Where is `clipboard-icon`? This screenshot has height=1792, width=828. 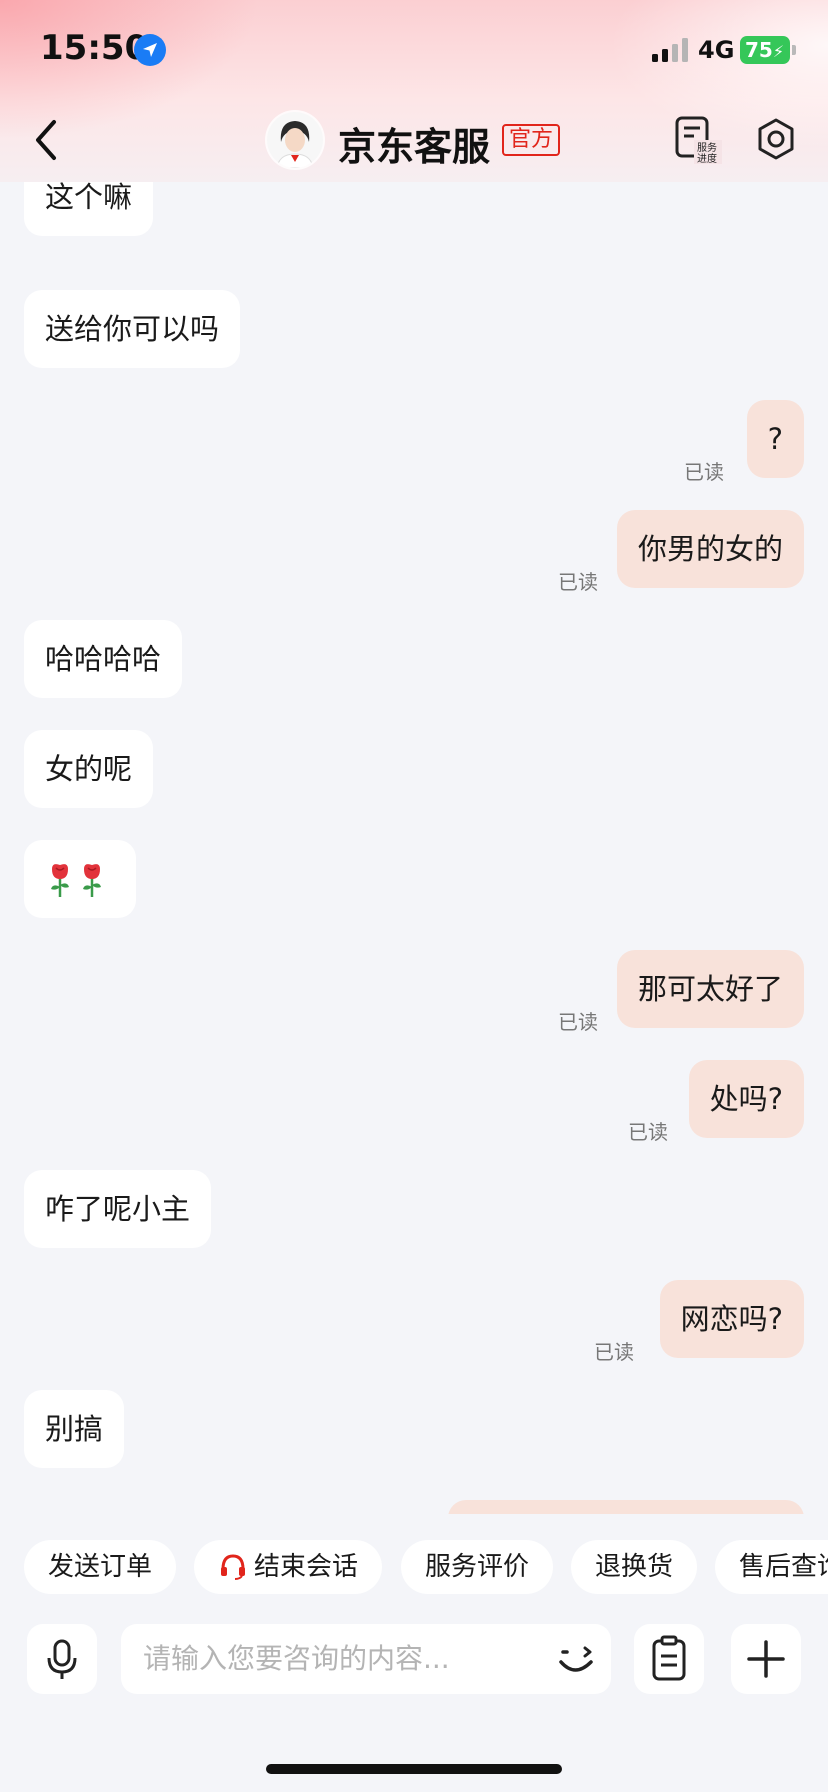
clipboard-icon is located at coordinates (669, 1658).